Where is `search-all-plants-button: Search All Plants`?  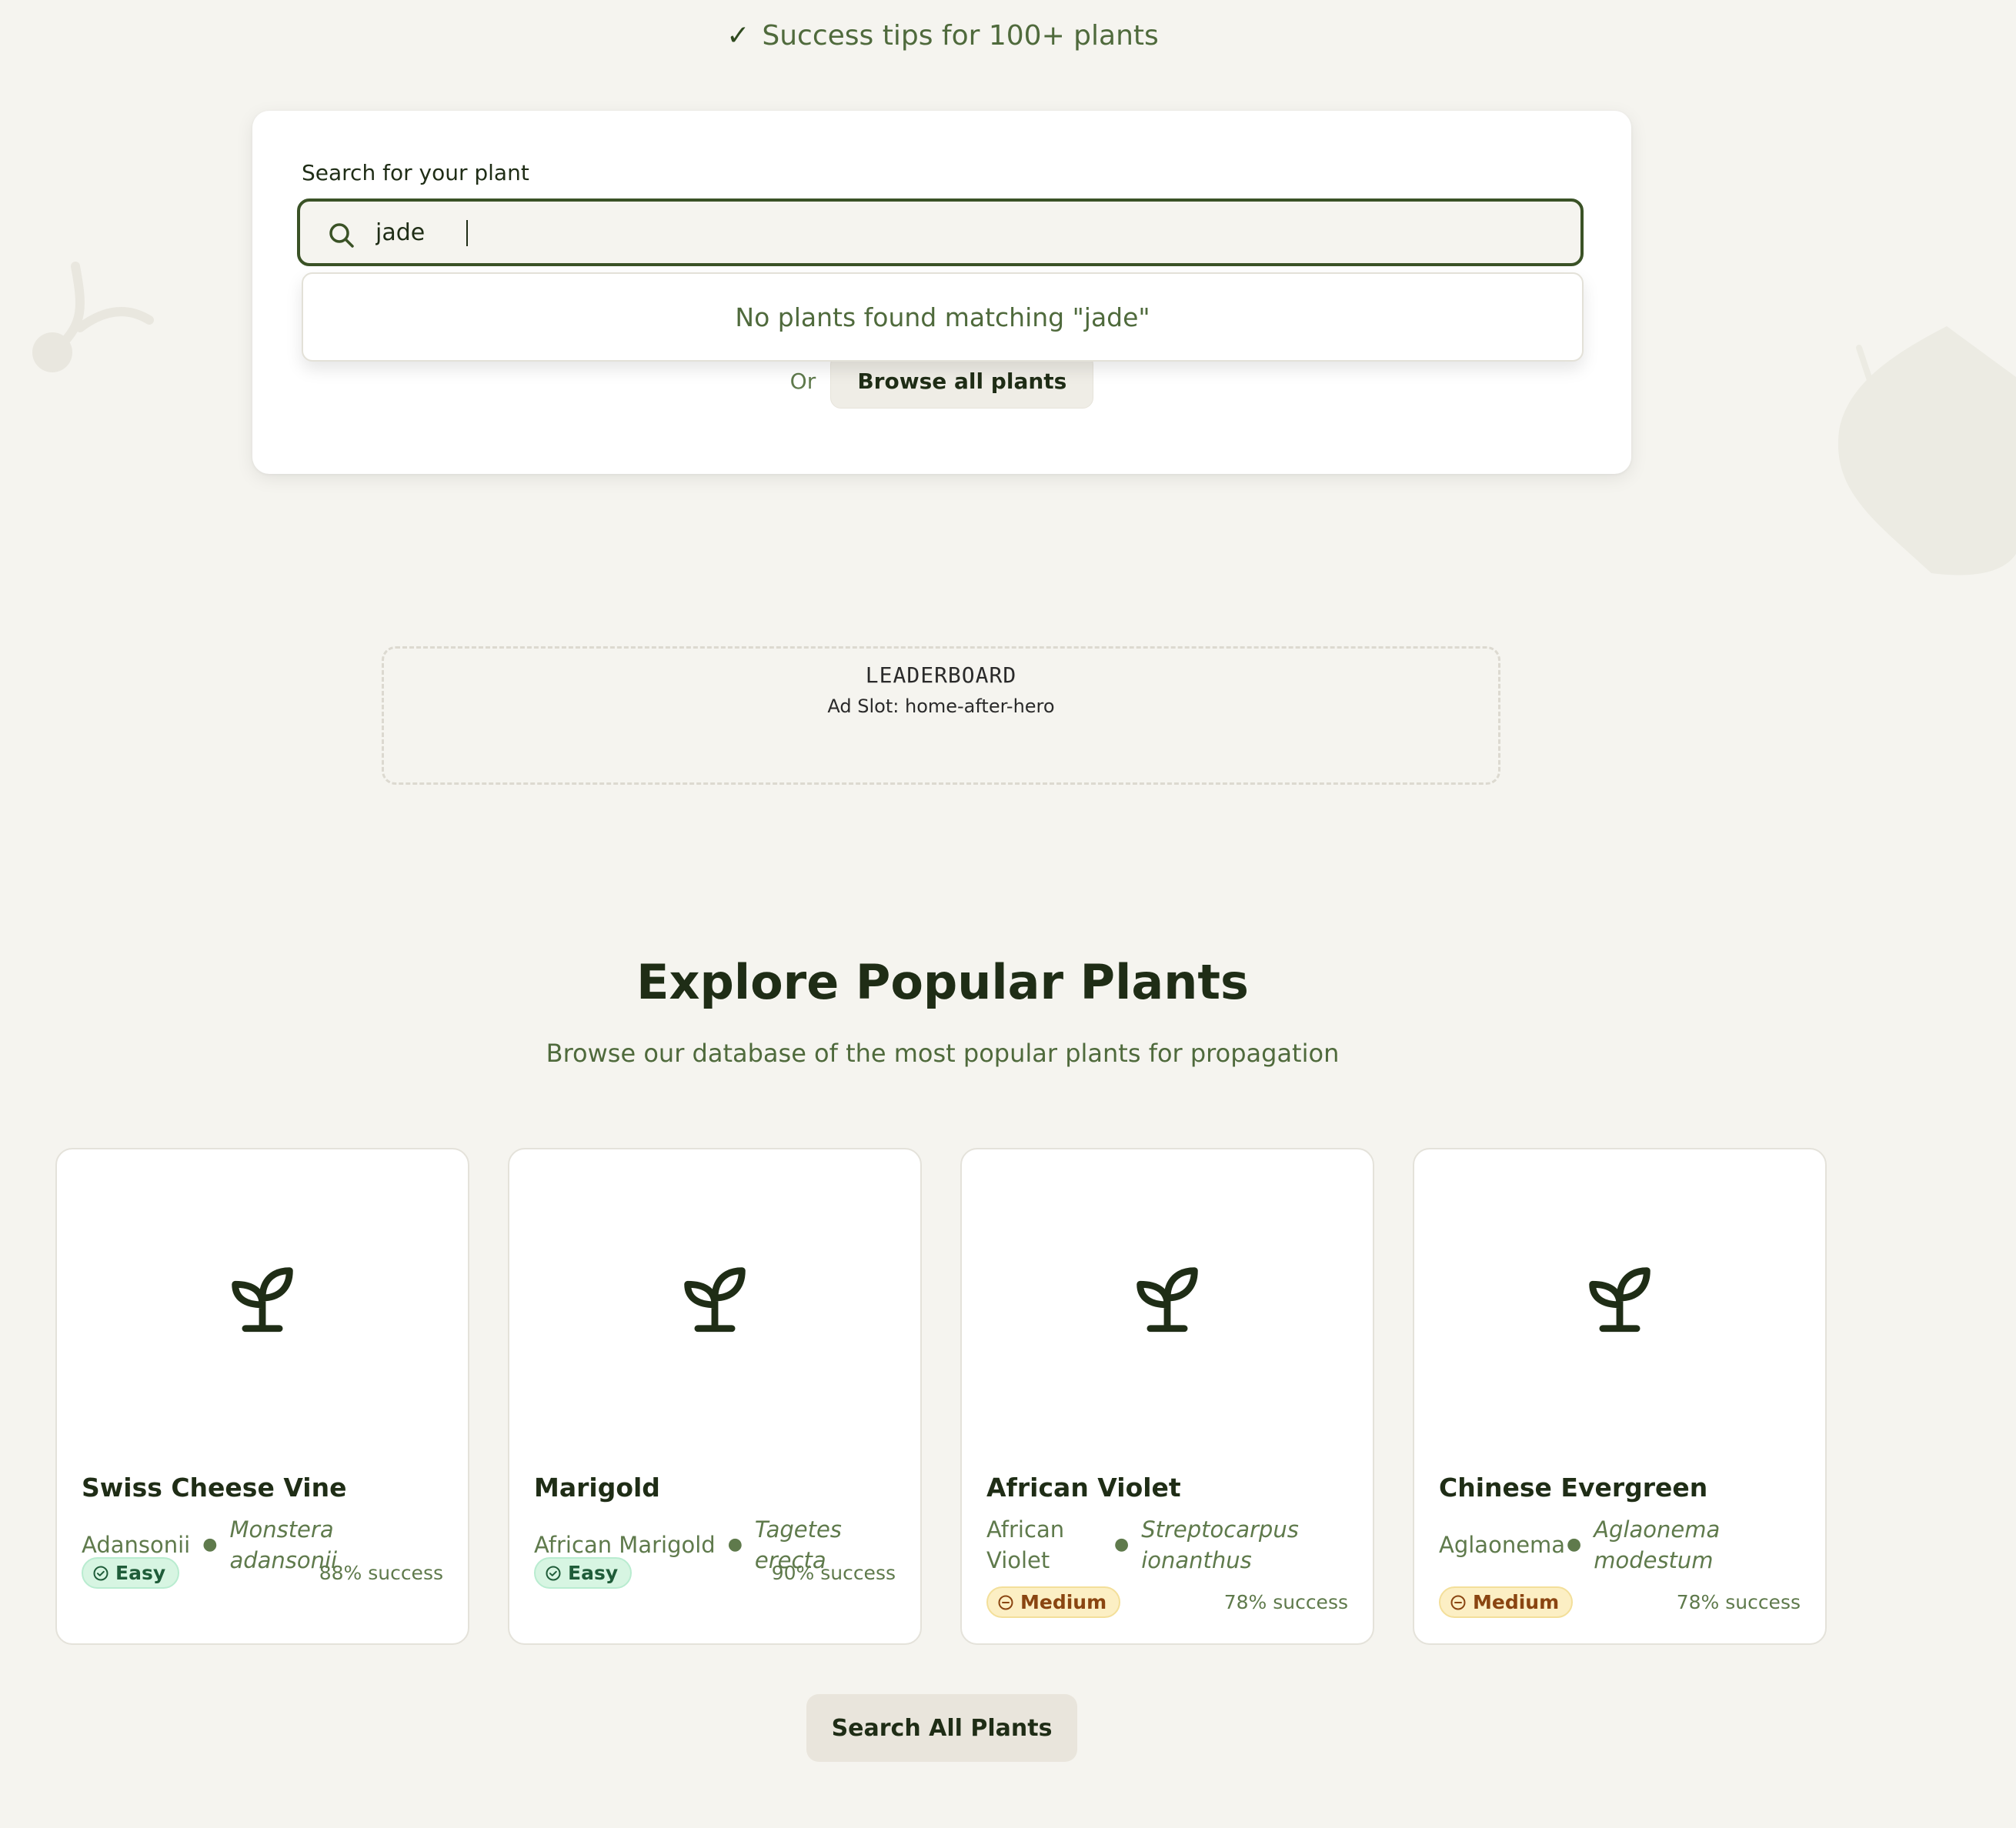
search-all-plants-button: Search All Plants is located at coordinates (941, 1728).